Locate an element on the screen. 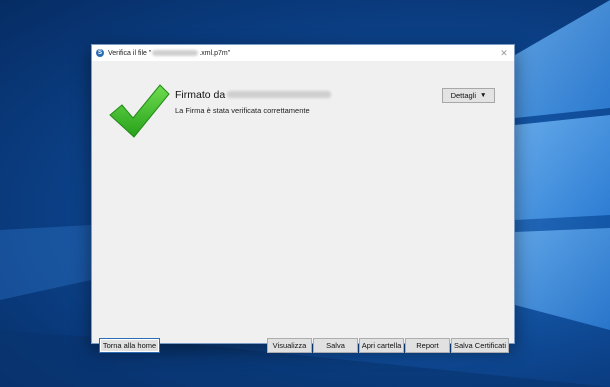 The height and width of the screenshot is (387, 610). app-icon: S is located at coordinates (100, 53).